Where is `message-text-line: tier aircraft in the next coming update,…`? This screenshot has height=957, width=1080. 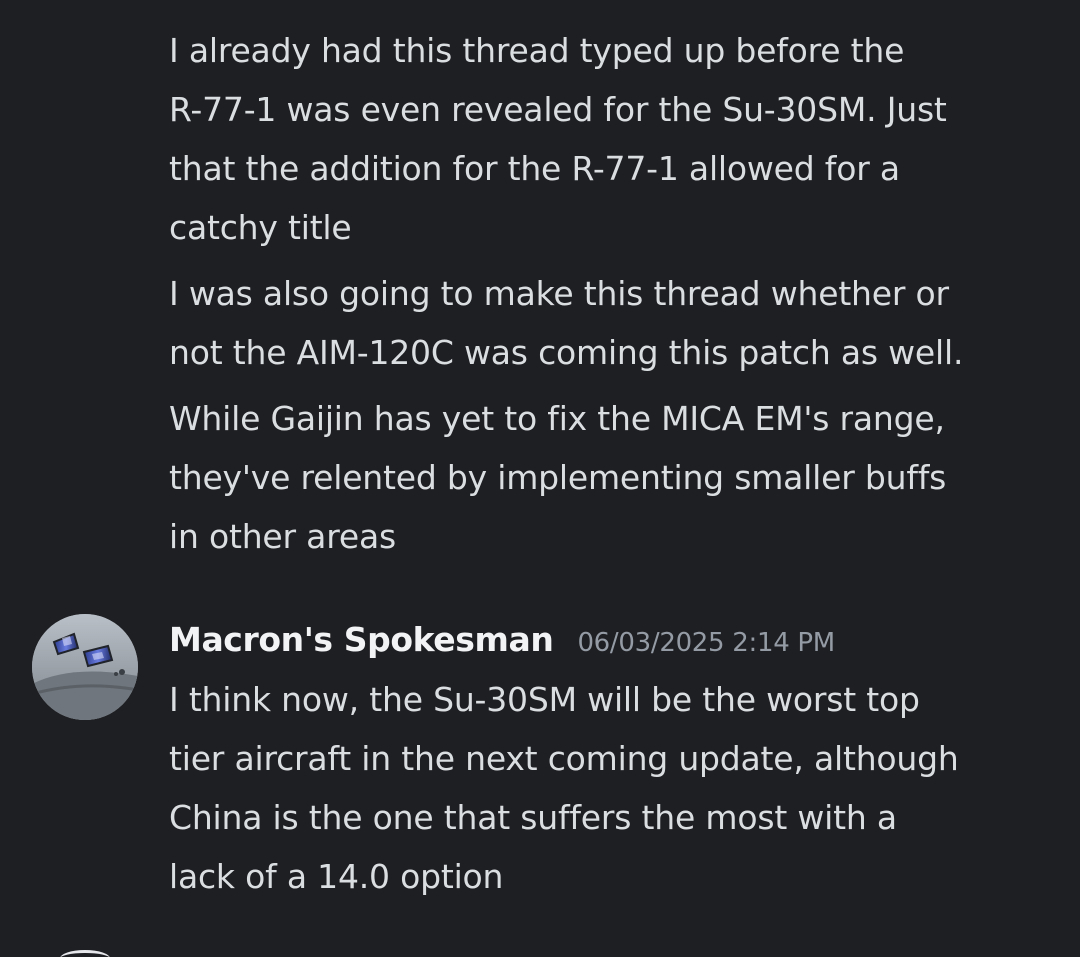
message-text-line: tier aircraft in the next coming update,… is located at coordinates (564, 758).